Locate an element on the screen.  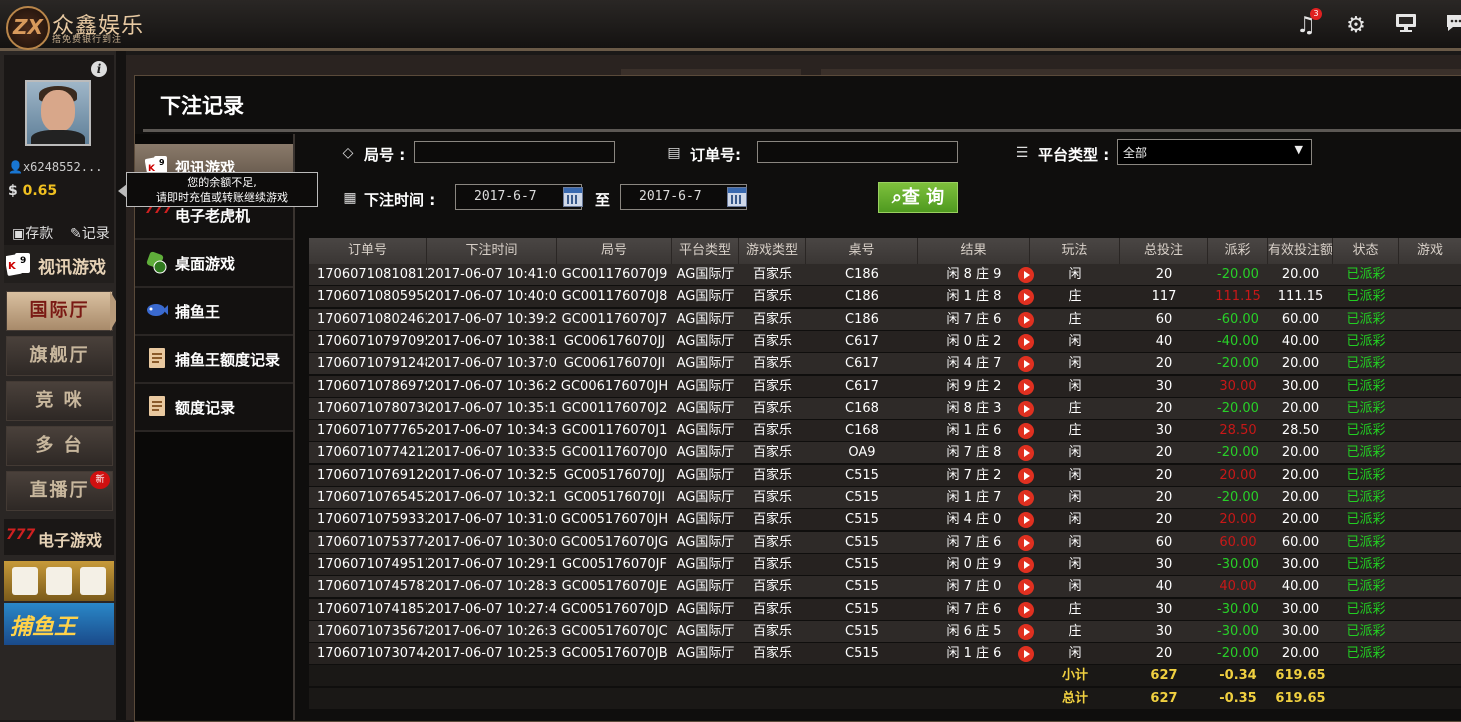
hall-international: 国际厅 is located at coordinates (59, 311).